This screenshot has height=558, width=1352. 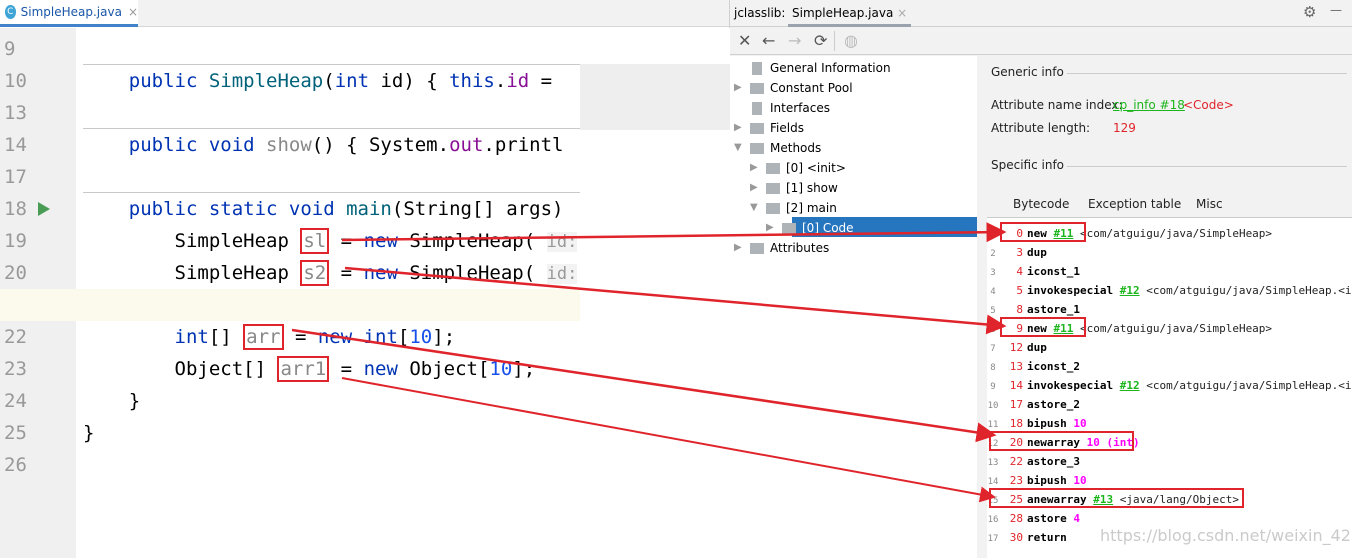 What do you see at coordinates (794, 188) in the screenshot?
I see `tree-item: ▶ [1] show` at bounding box center [794, 188].